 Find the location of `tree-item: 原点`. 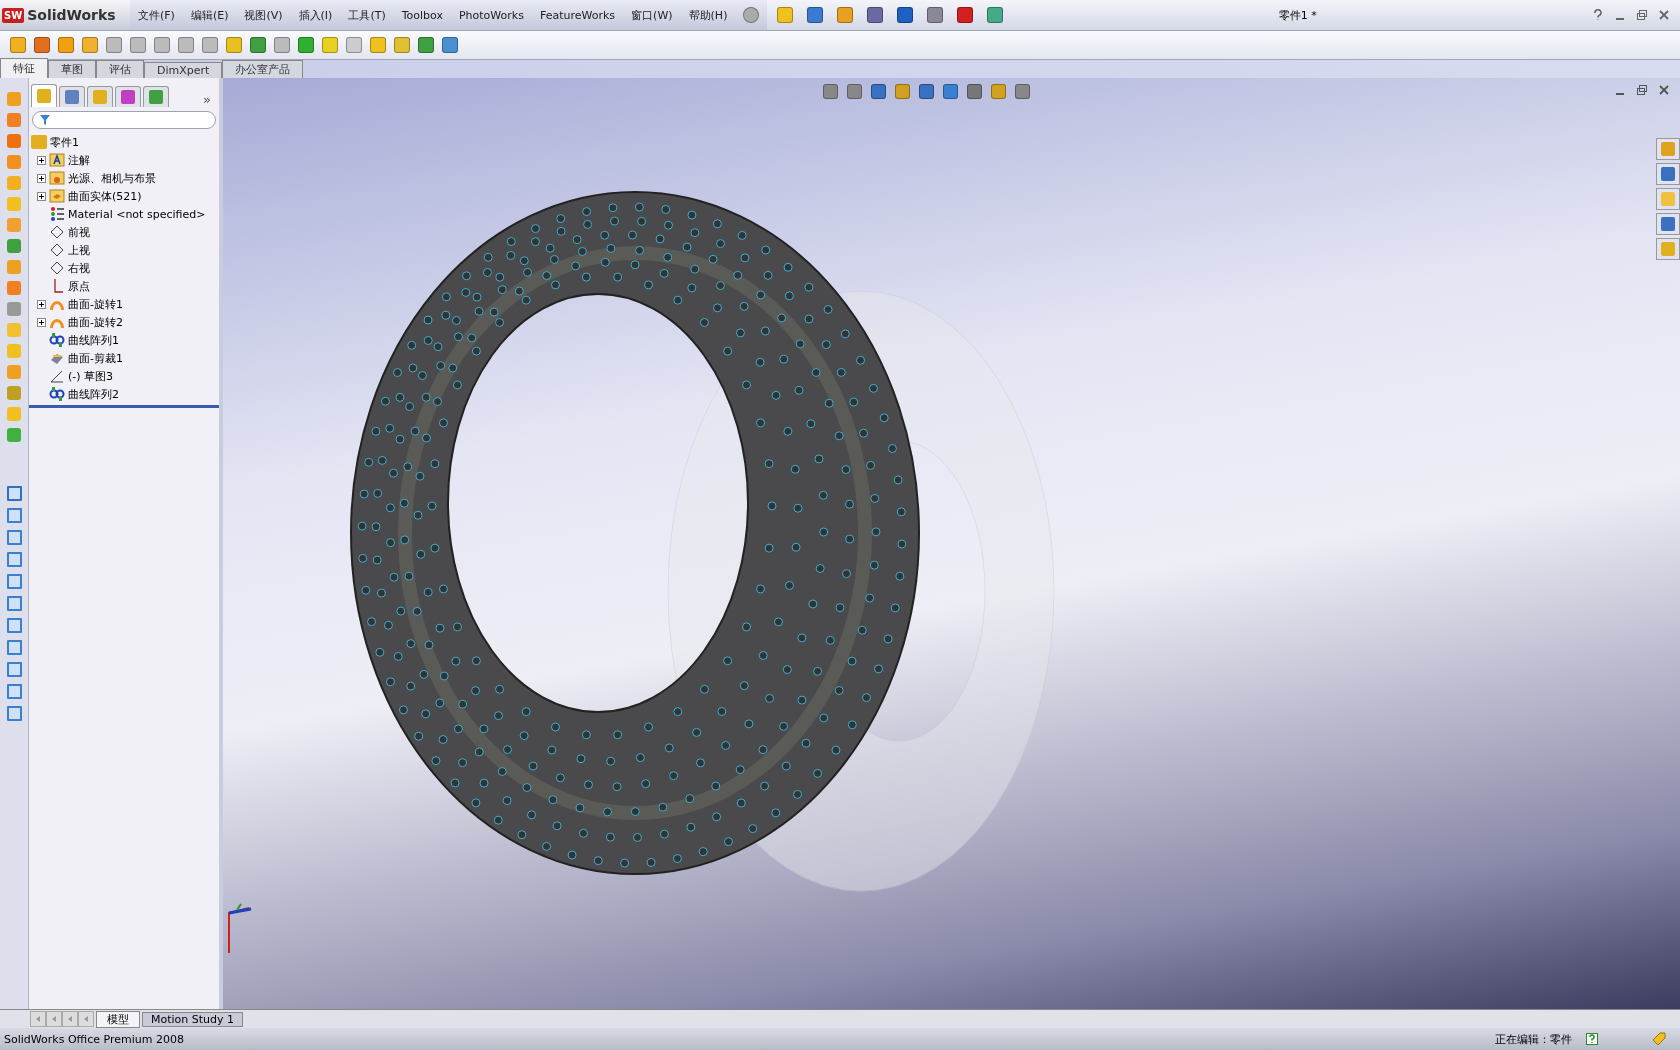

tree-item: 原点 is located at coordinates (79, 286).